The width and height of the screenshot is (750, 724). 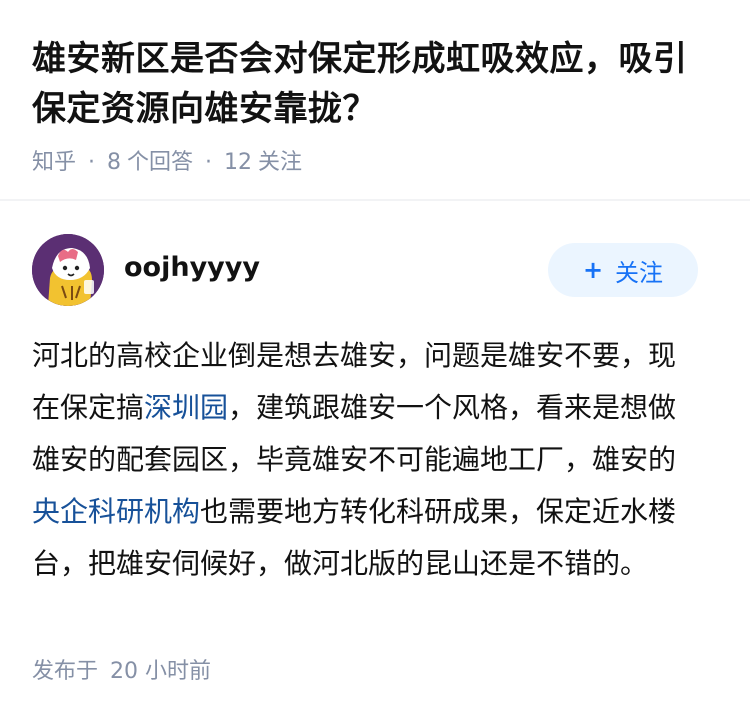 What do you see at coordinates (639, 272) in the screenshot?
I see `follow-button-label: 关注` at bounding box center [639, 272].